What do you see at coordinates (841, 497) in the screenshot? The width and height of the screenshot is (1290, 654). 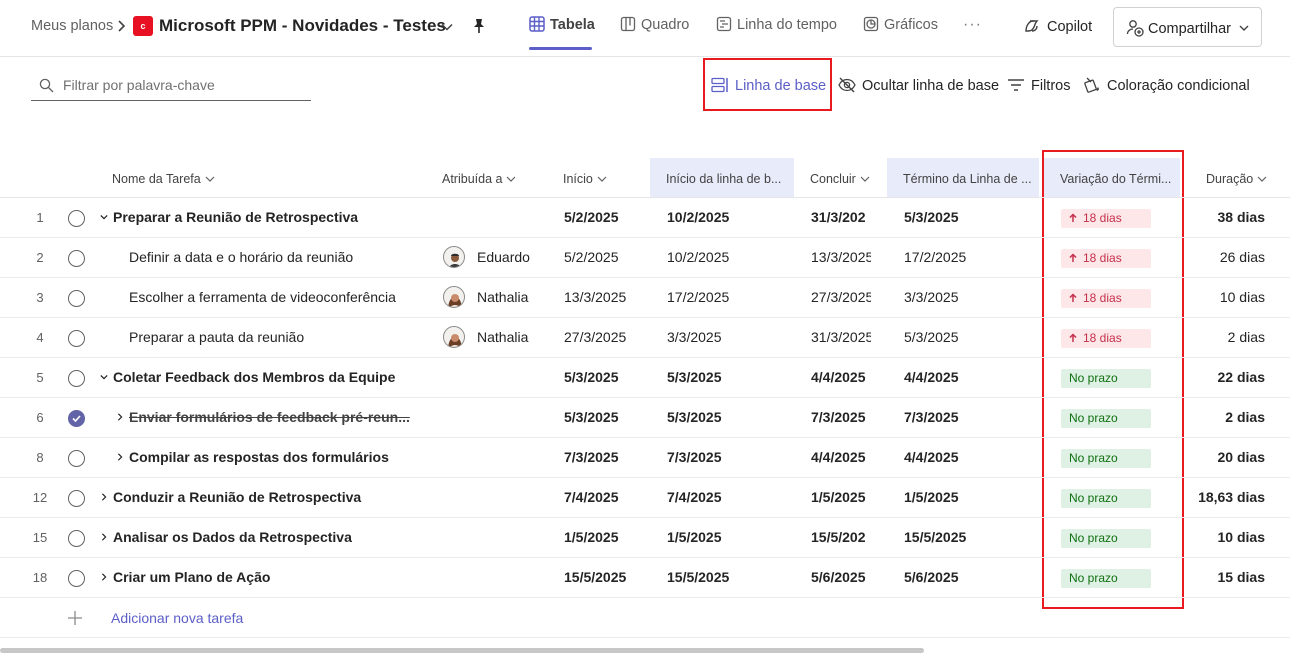 I see `finish-date-cell: 1/5/2025` at bounding box center [841, 497].